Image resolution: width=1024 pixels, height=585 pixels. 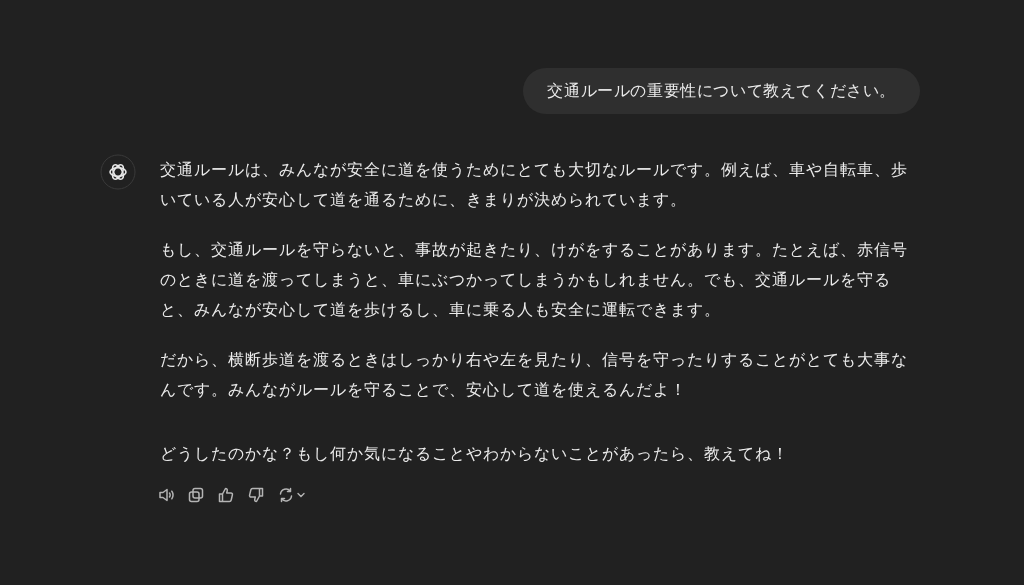 I want to click on response-paragraph: 交通ルールは、みんなが安全に道を使うためにとても大切なルールです。例えば、車や自転車、歩いている人が安心して道を通るために、きまりが決められています。, so click(x=534, y=185).